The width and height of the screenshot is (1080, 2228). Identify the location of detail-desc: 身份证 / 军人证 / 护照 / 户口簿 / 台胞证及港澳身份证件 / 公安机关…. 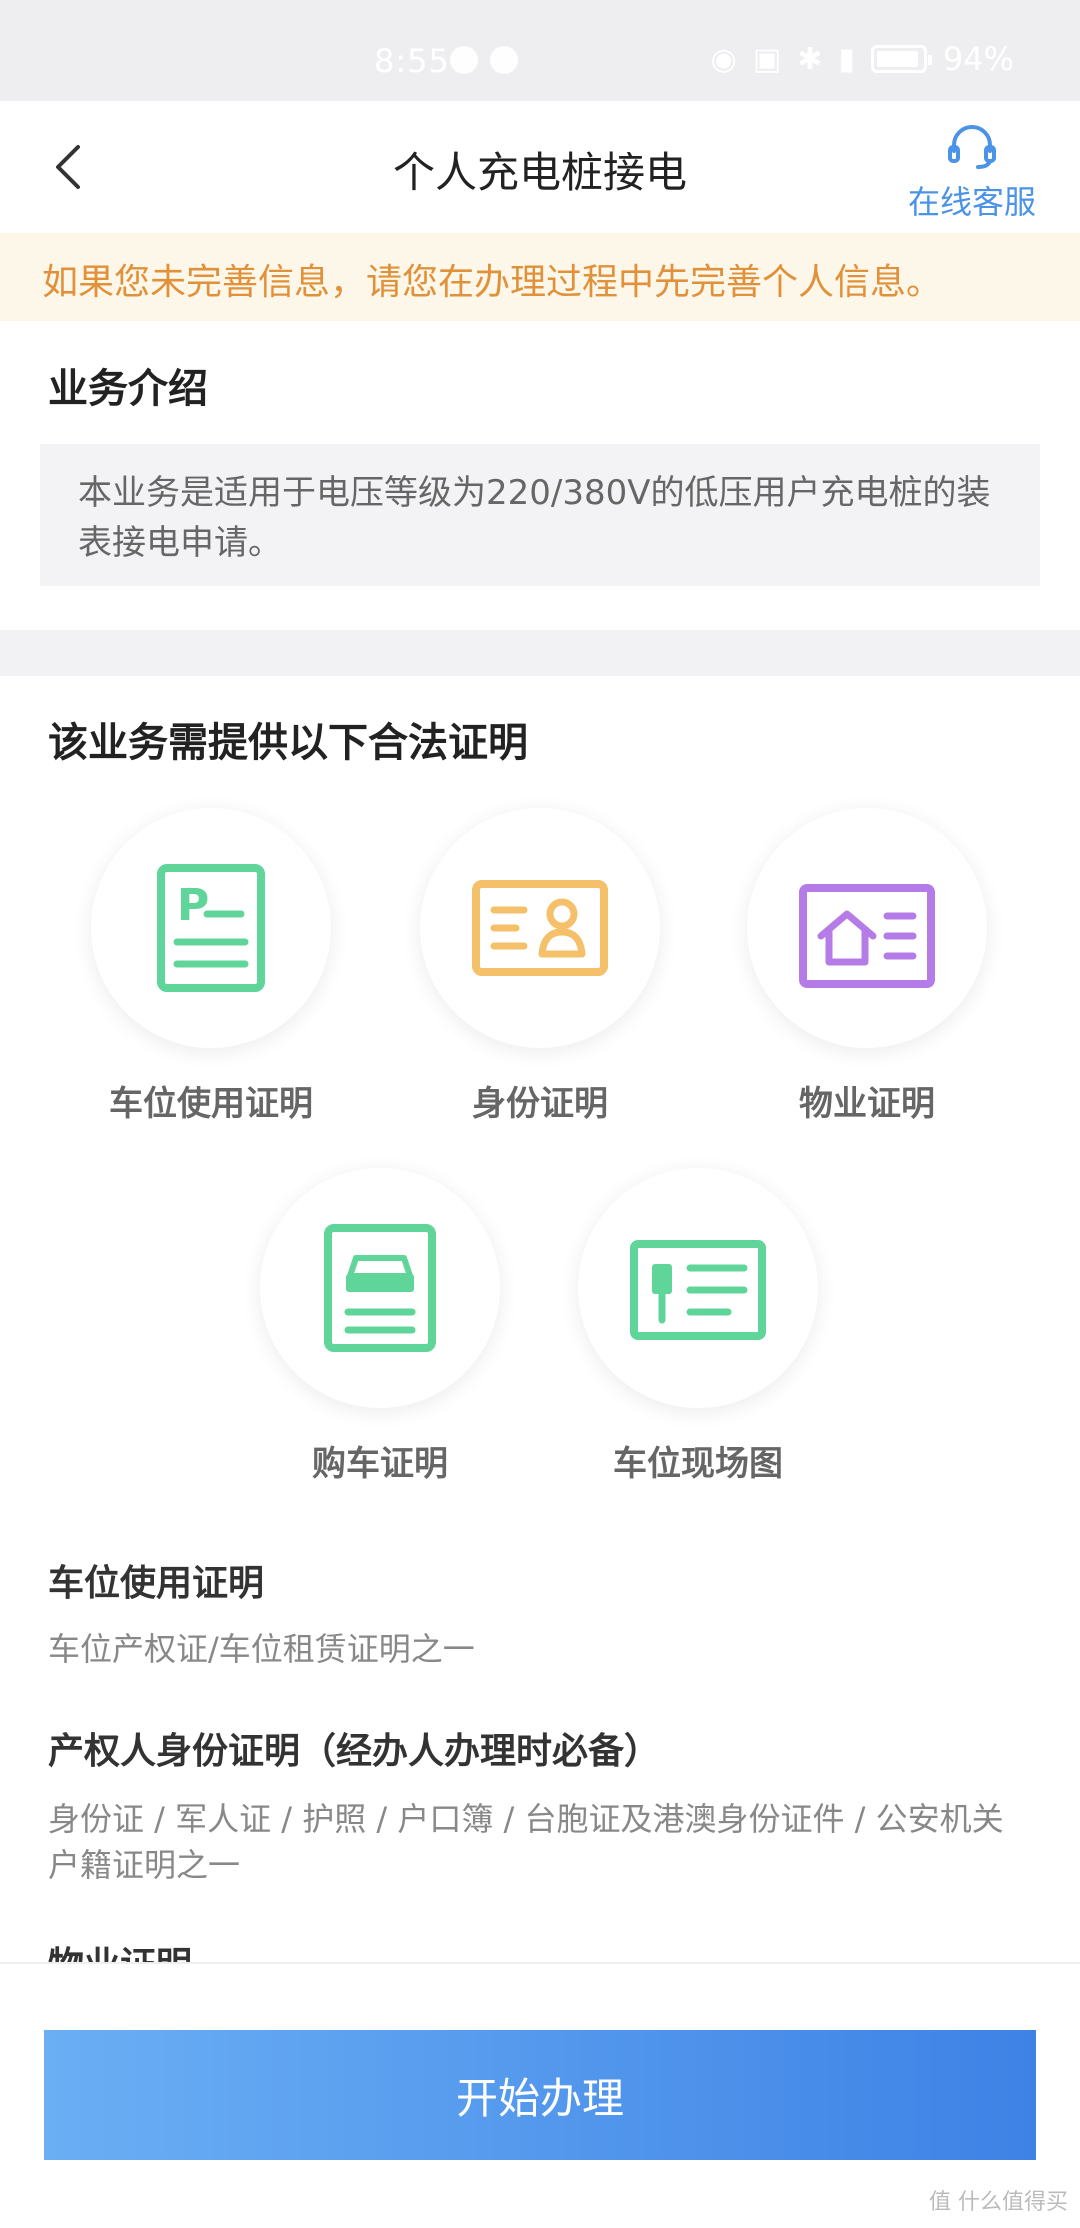
(526, 1842).